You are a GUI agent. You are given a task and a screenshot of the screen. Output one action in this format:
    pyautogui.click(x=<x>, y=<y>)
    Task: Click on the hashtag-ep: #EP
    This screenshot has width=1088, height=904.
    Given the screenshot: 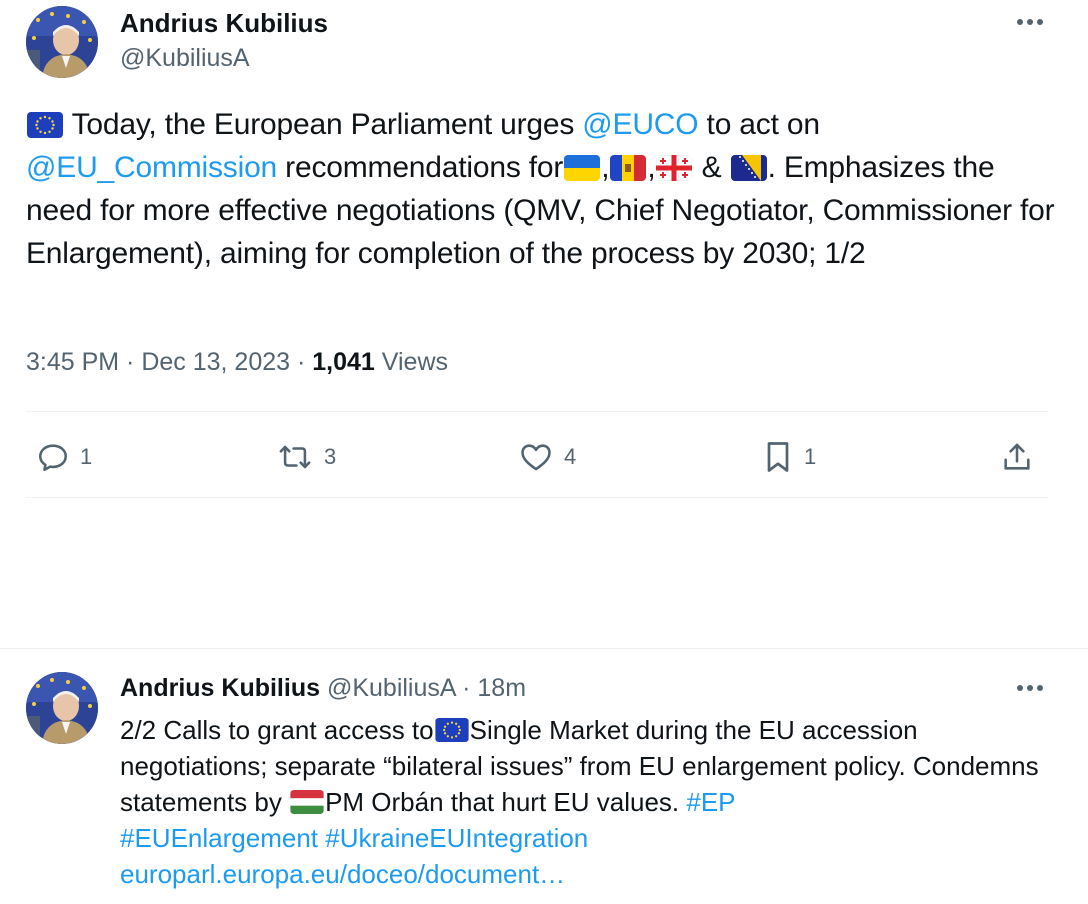 What is the action you would take?
    pyautogui.click(x=710, y=802)
    